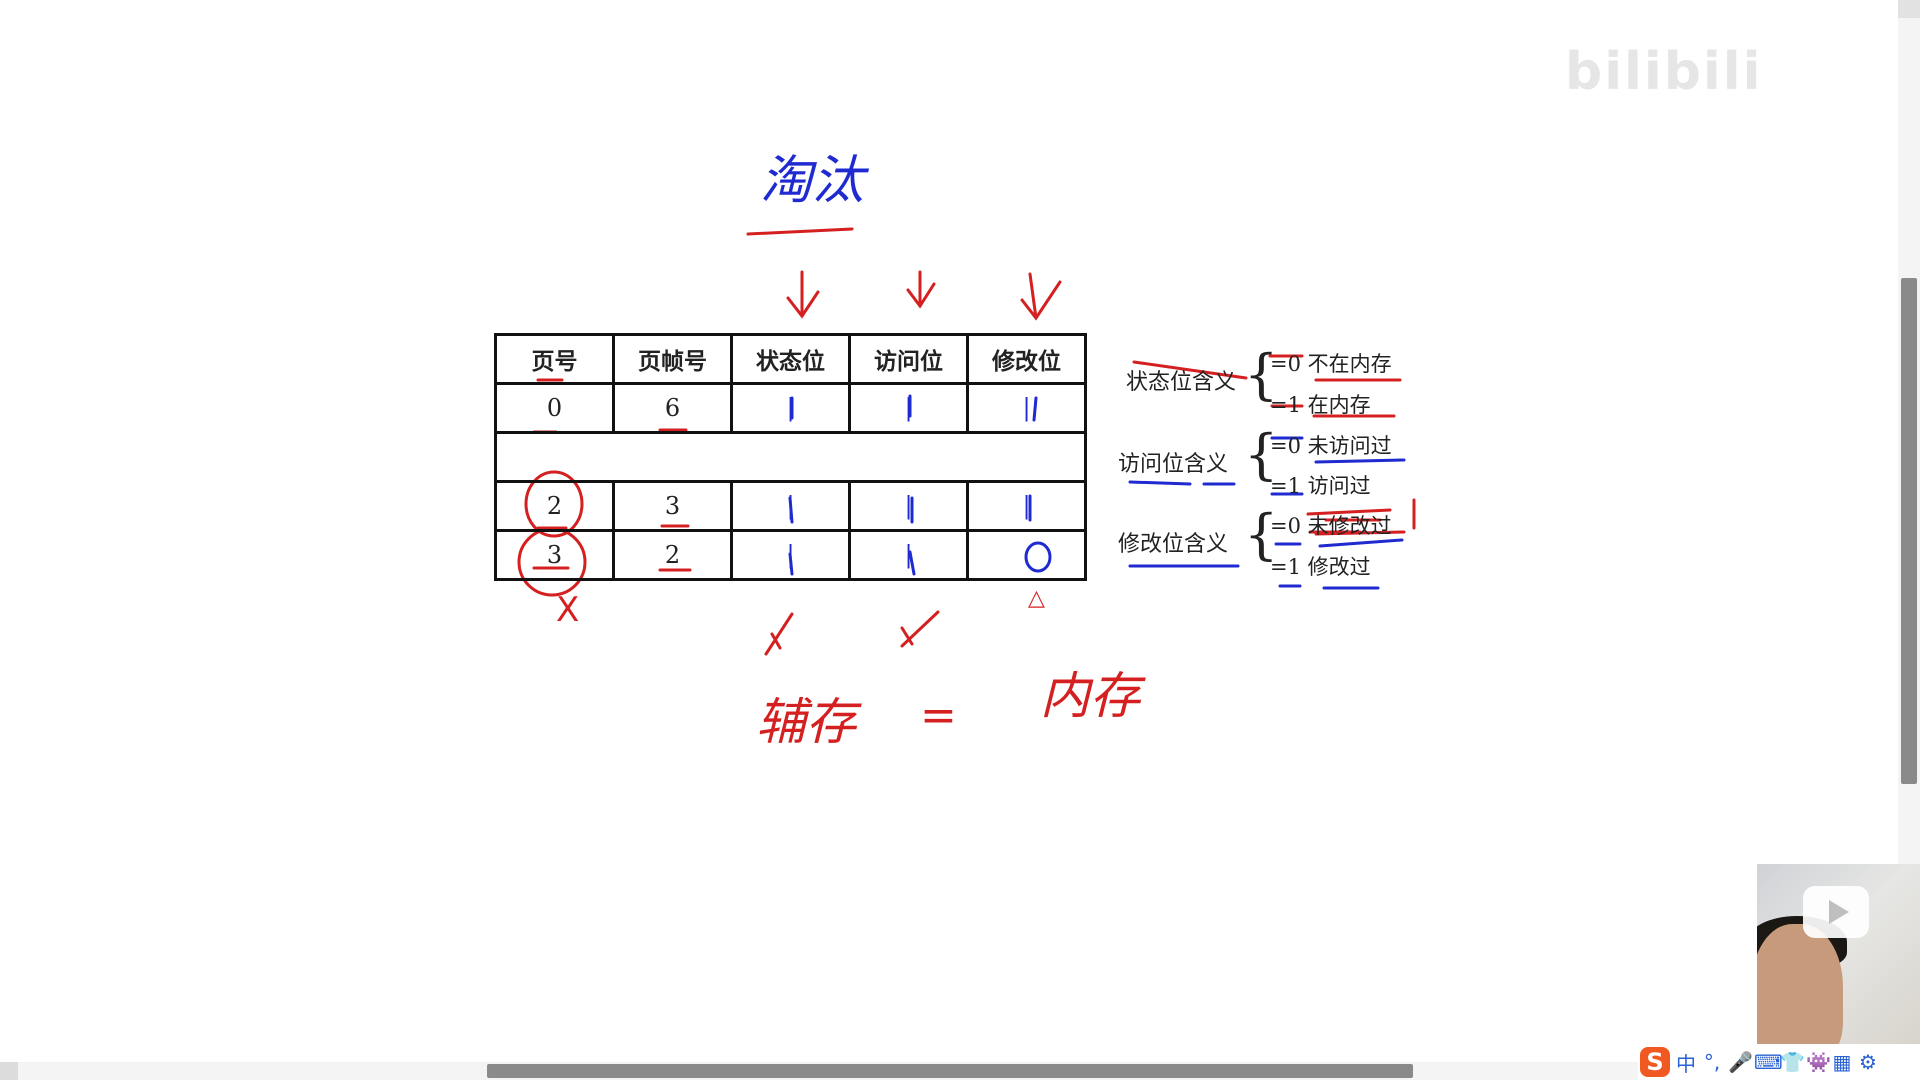 The height and width of the screenshot is (1080, 1920). Describe the element at coordinates (1026, 359) in the screenshot. I see `col-header-modify-bit: 修改位` at that location.